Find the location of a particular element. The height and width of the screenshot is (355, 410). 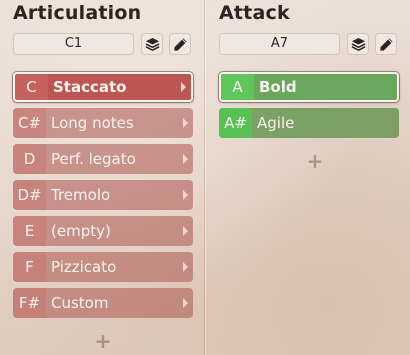

attack-layers-button is located at coordinates (358, 44).